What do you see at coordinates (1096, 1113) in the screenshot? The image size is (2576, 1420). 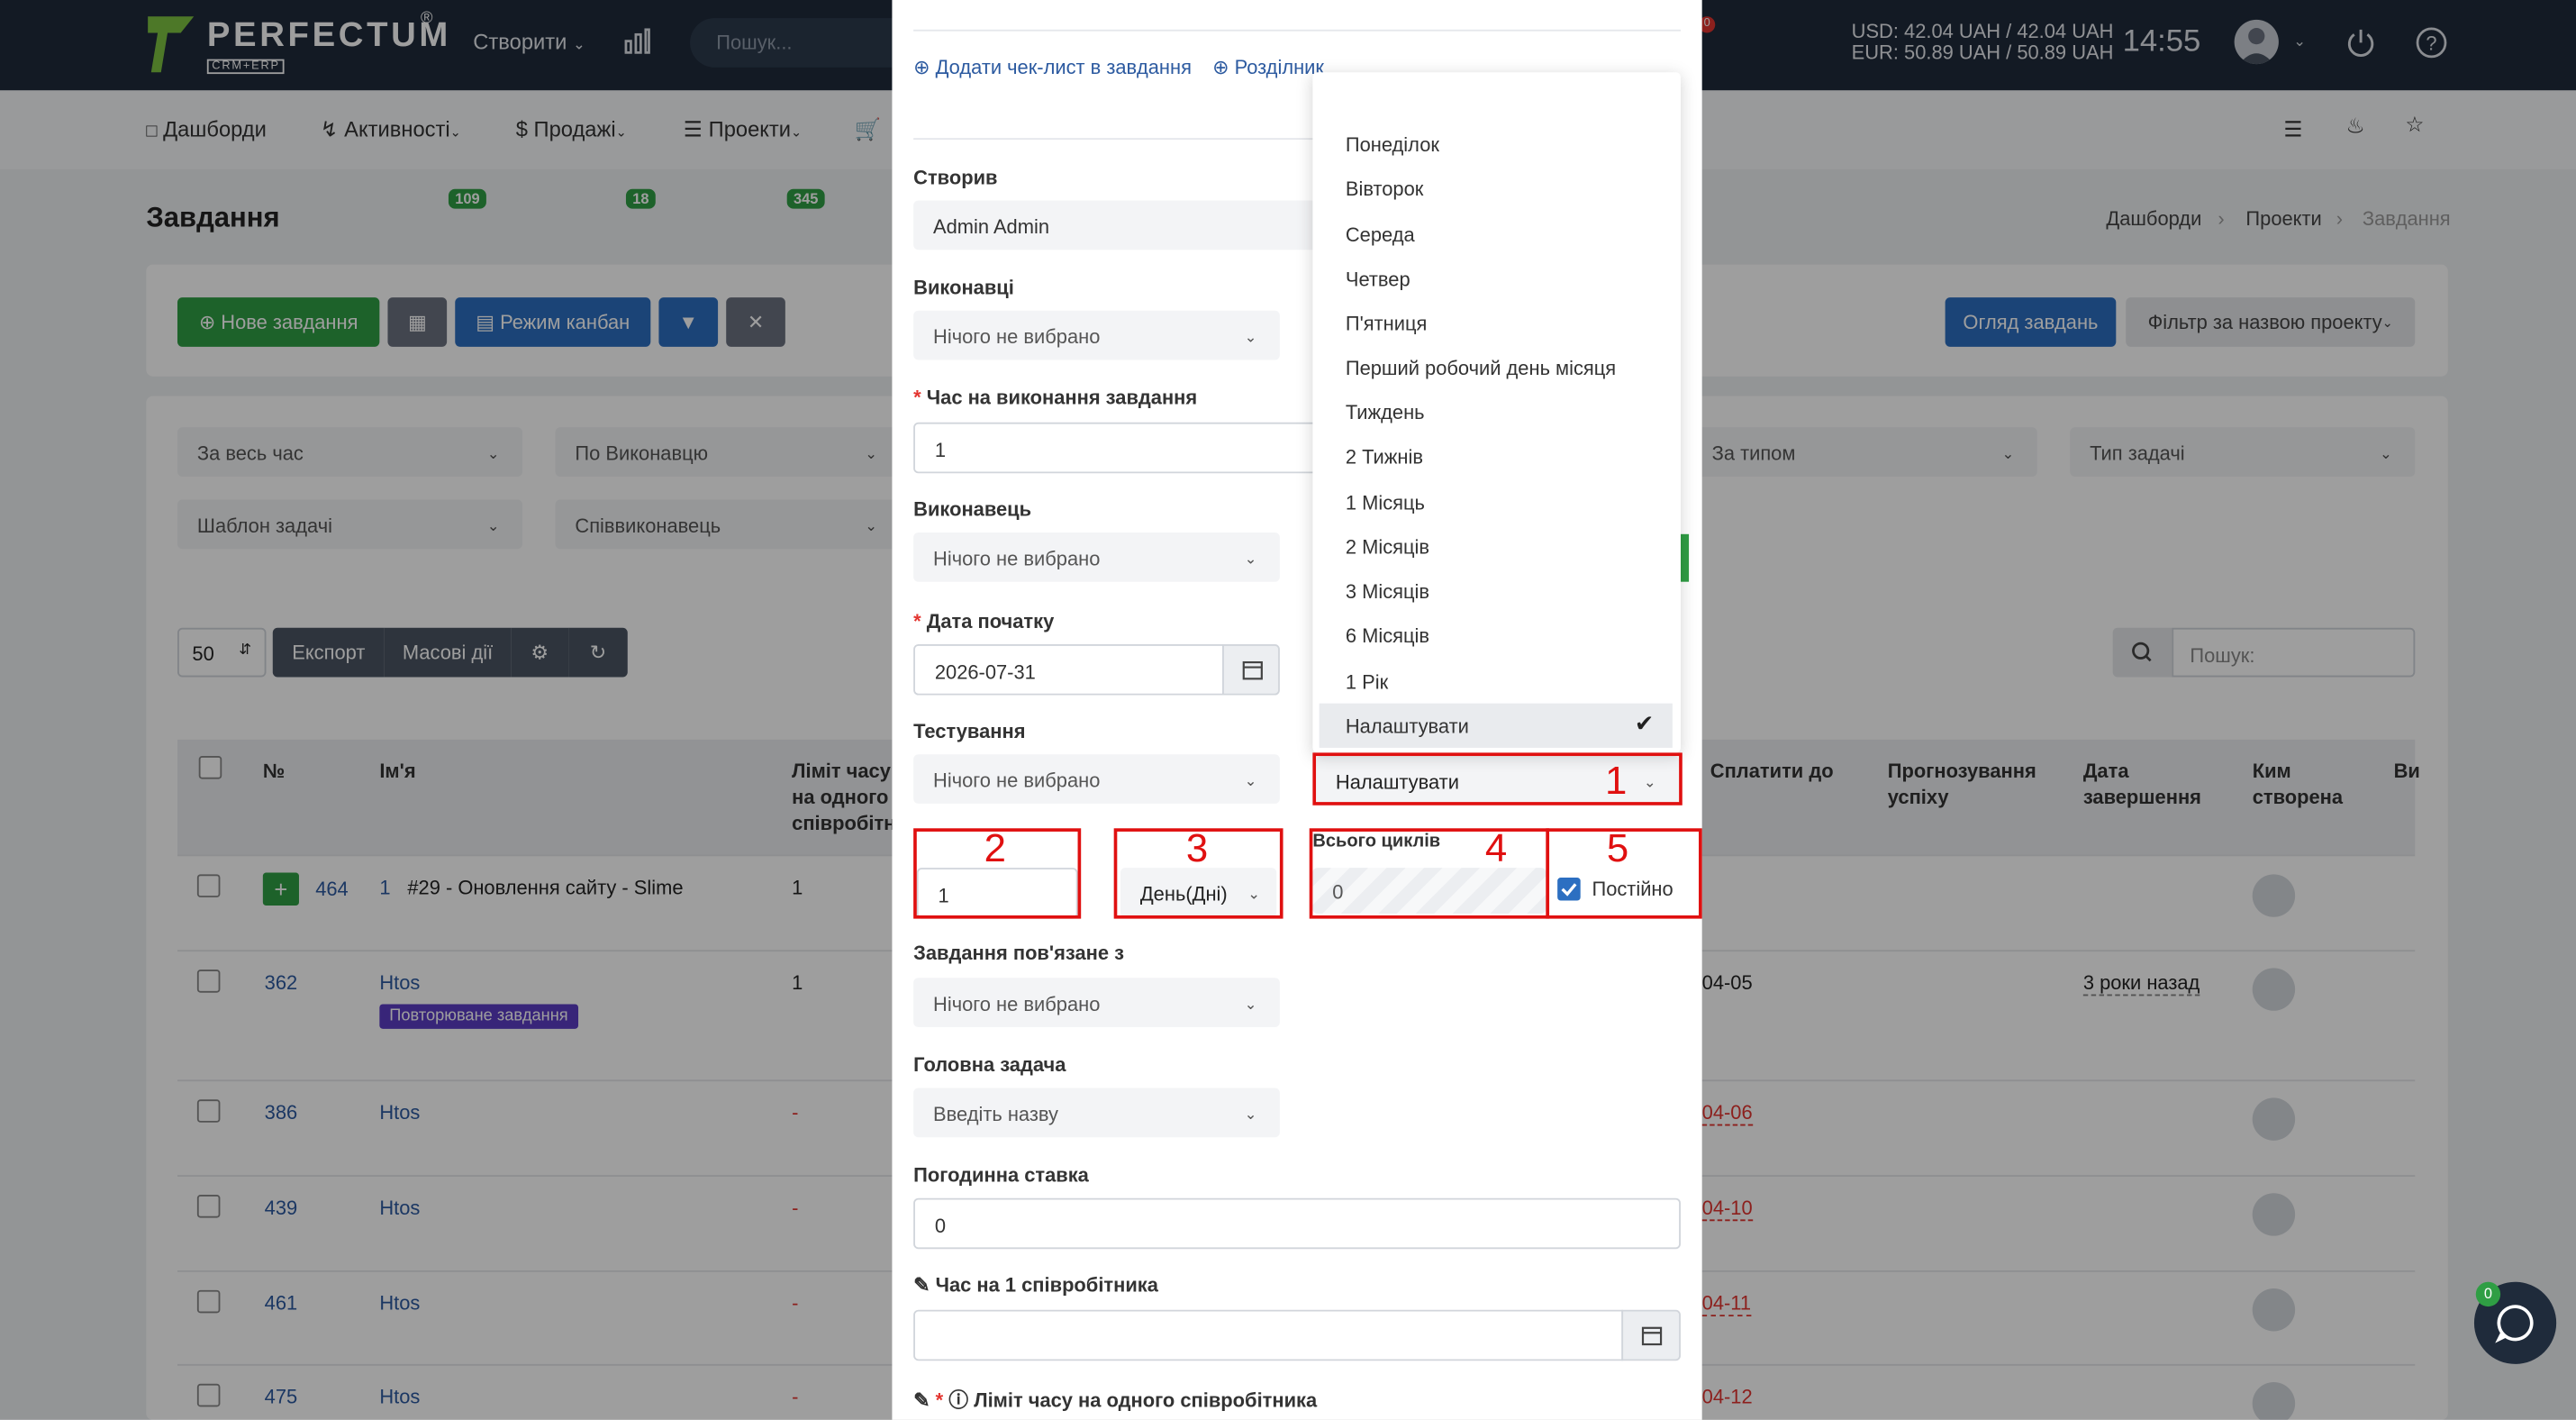 I see `parent-task-select: Введіть назву ⌄` at bounding box center [1096, 1113].